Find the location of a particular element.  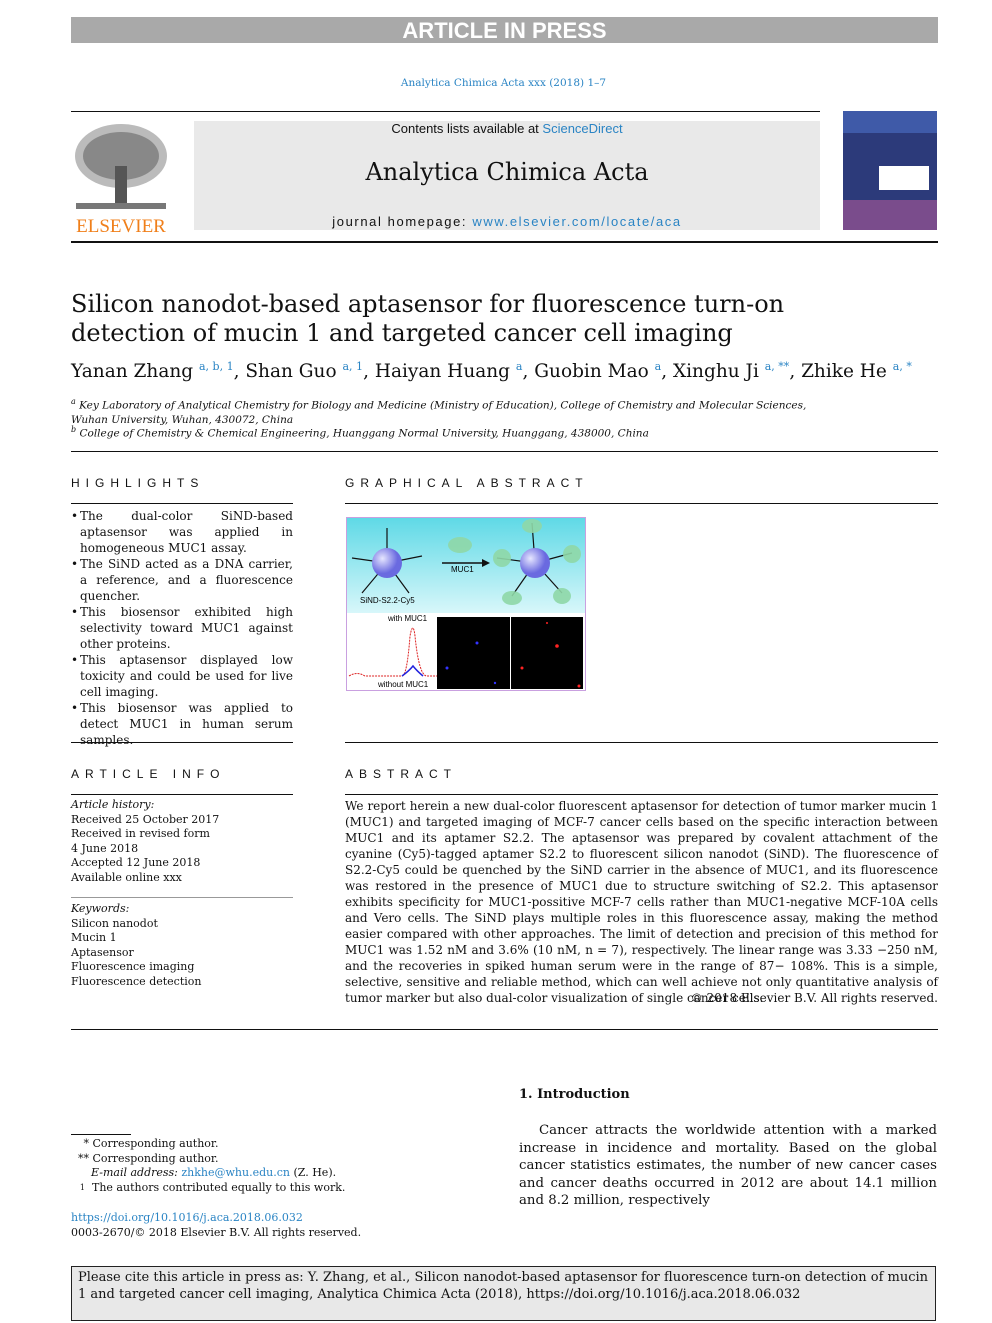

arrow-label: MUC1 is located at coordinates (462, 569).